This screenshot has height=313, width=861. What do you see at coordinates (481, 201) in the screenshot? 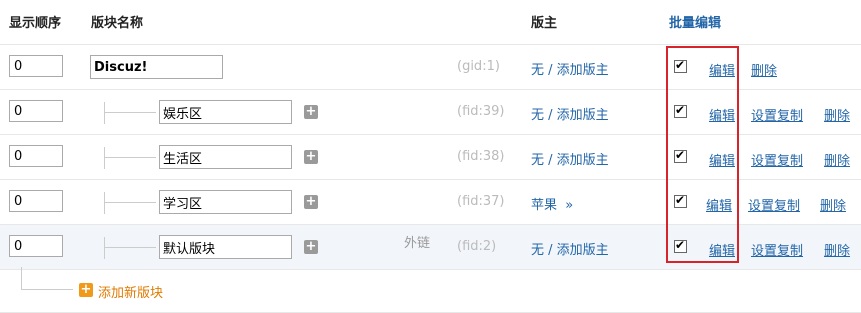
I see `forum-id: (fid:37)` at bounding box center [481, 201].